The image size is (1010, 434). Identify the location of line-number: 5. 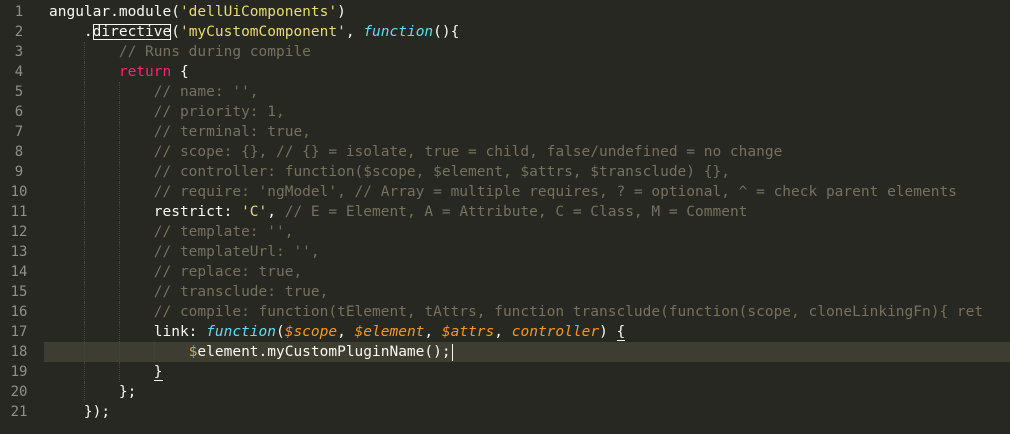
(19, 92).